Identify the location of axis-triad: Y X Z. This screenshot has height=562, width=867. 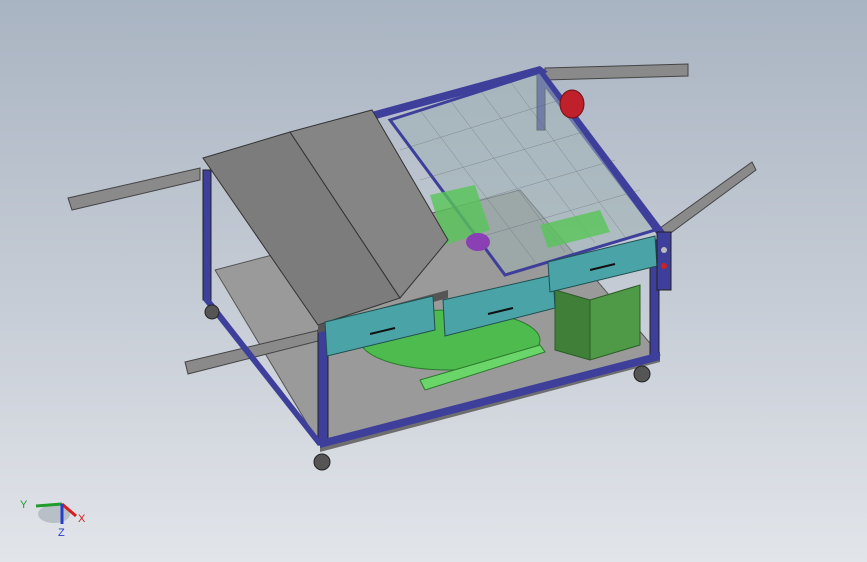
(53, 519).